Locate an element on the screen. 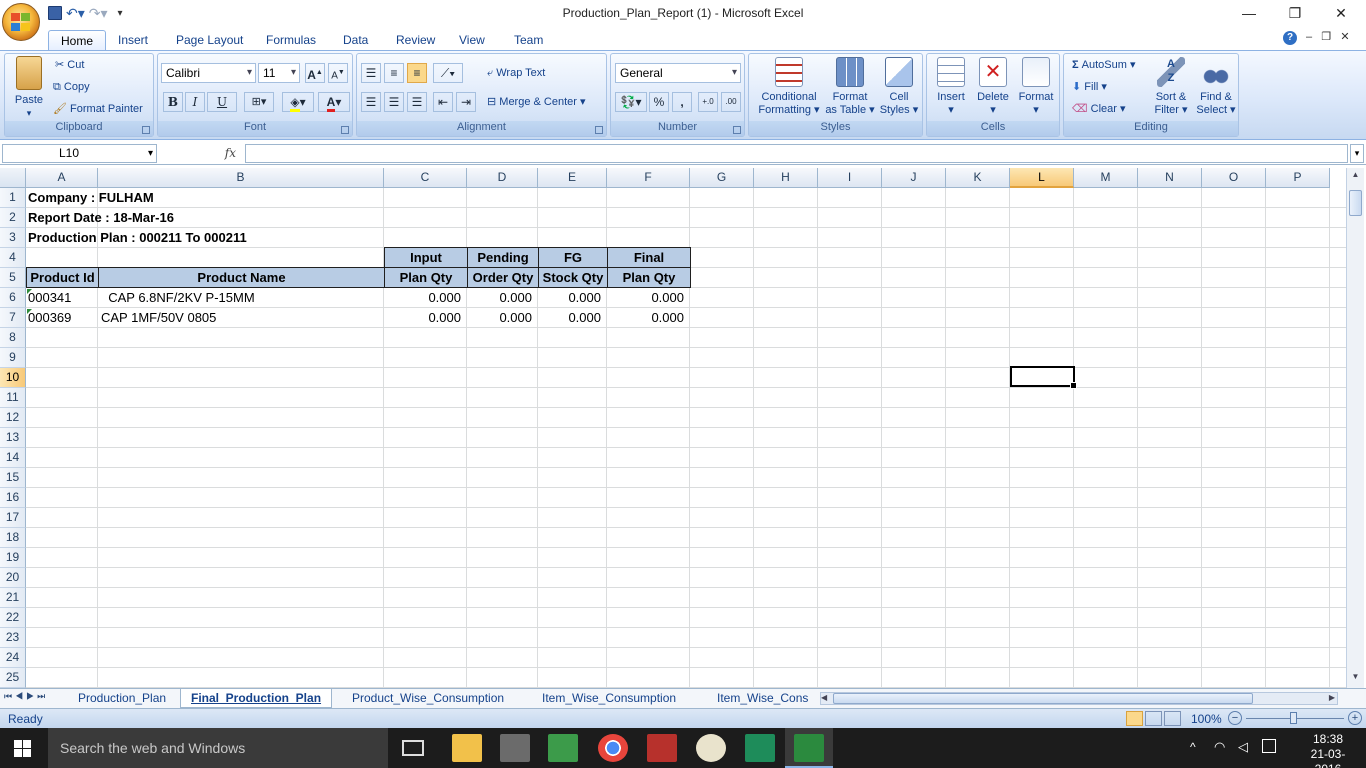 Image resolution: width=1366 pixels, height=768 pixels. sheet-tab: Item_Wise_Cons is located at coordinates (761, 698).